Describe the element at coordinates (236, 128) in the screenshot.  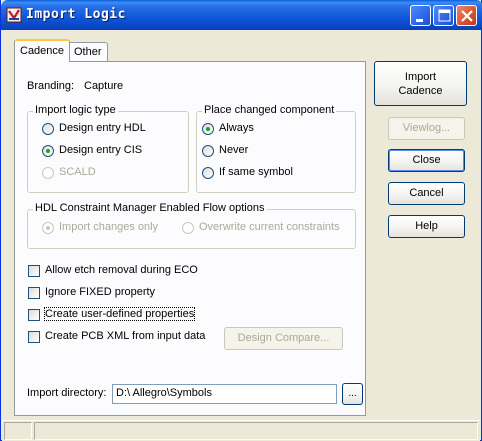
I see `radio-always-label: Always` at that location.